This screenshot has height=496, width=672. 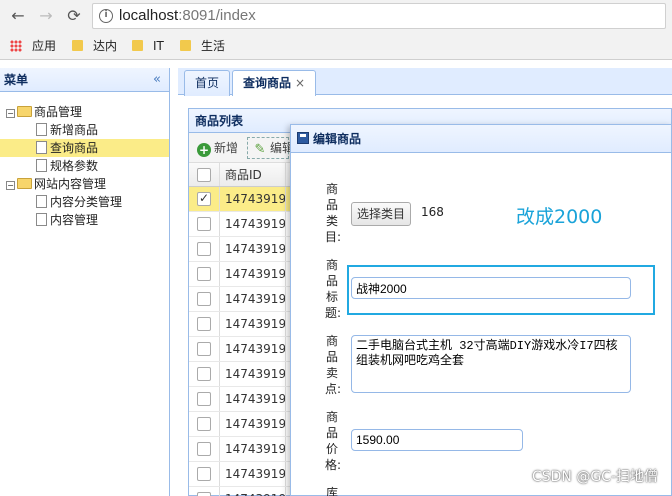 What do you see at coordinates (331, 491) in the screenshot?
I see `stock-label: 库` at bounding box center [331, 491].